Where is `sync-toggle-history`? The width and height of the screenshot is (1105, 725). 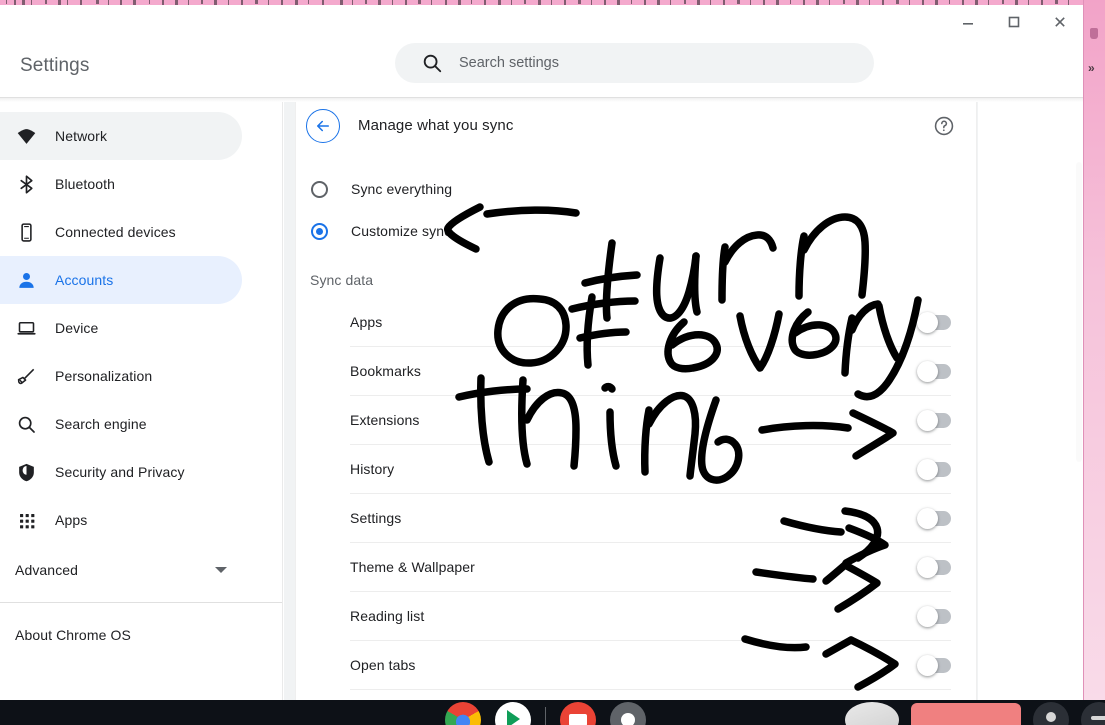
sync-toggle-history is located at coordinates (934, 469).